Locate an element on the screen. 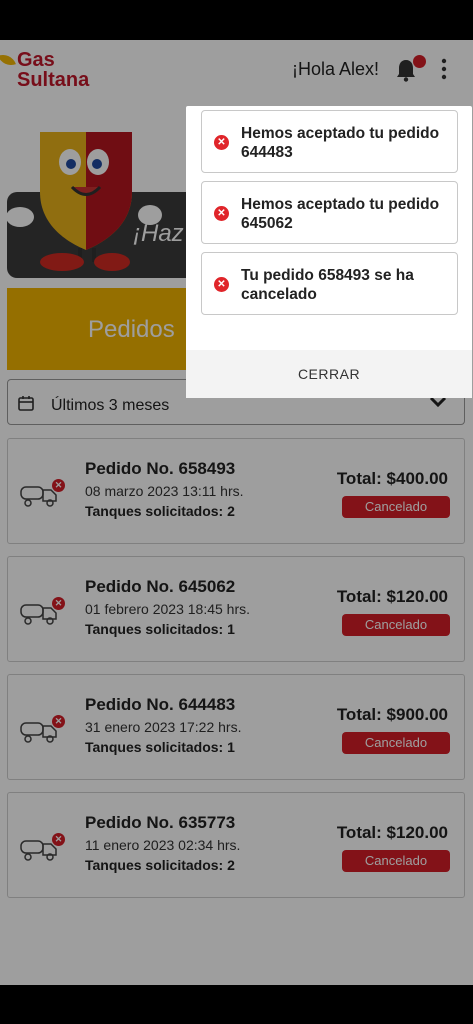 The height and width of the screenshot is (1024, 473). notification-item: ✕ Tu pedido 658493 se ha cancelado is located at coordinates (329, 283).